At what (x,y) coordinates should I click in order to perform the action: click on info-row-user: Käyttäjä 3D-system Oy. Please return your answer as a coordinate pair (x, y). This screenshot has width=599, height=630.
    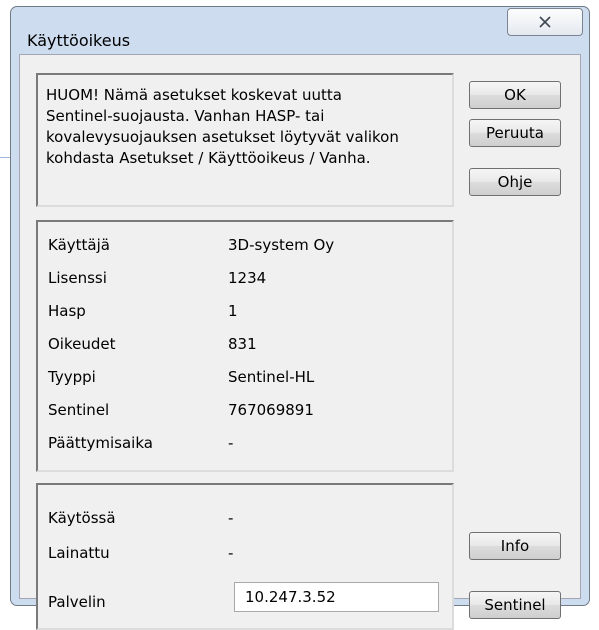
    Looking at the image, I should click on (245, 246).